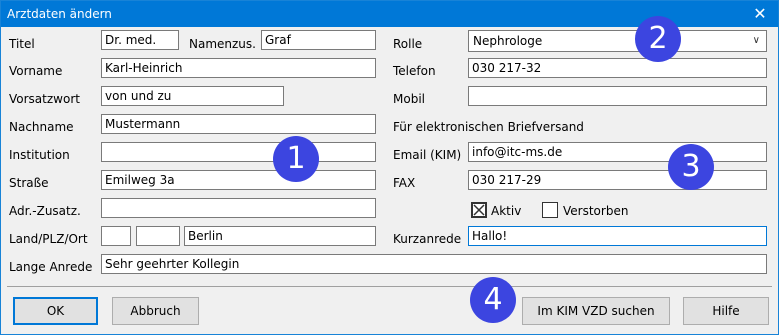 The image size is (779, 335). I want to click on nachname-label: Nachname, so click(41, 127).